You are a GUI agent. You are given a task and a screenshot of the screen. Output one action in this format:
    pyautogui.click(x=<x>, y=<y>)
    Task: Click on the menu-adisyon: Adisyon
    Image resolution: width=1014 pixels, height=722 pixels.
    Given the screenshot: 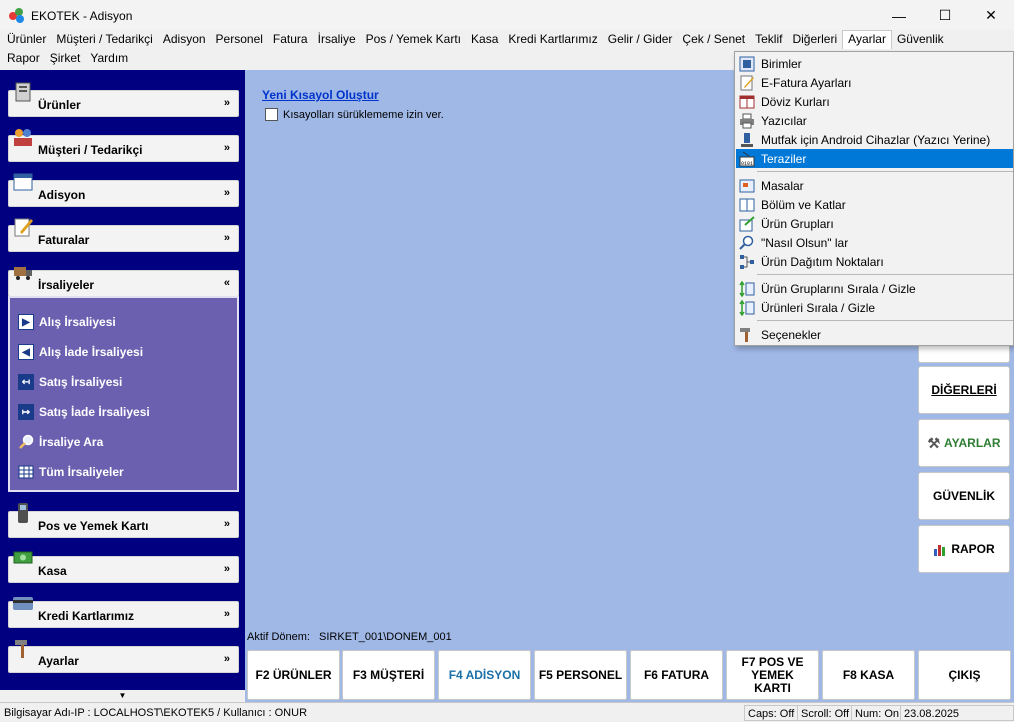 What is the action you would take?
    pyautogui.click(x=184, y=39)
    